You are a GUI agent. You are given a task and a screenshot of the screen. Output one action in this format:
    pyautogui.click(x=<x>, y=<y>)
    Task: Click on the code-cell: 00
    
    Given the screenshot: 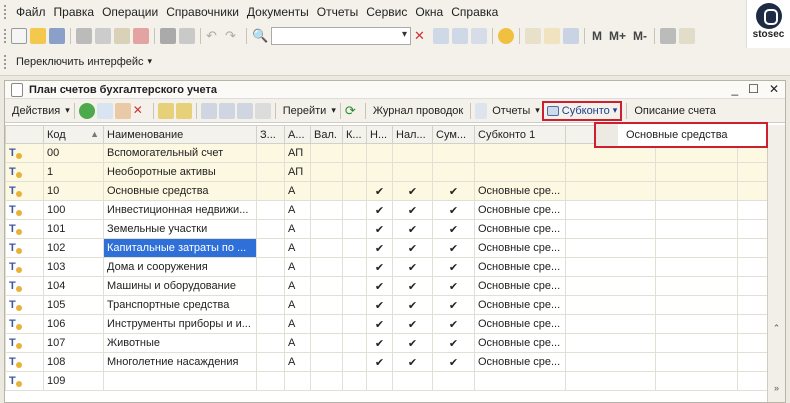 What is the action you would take?
    pyautogui.click(x=73, y=153)
    